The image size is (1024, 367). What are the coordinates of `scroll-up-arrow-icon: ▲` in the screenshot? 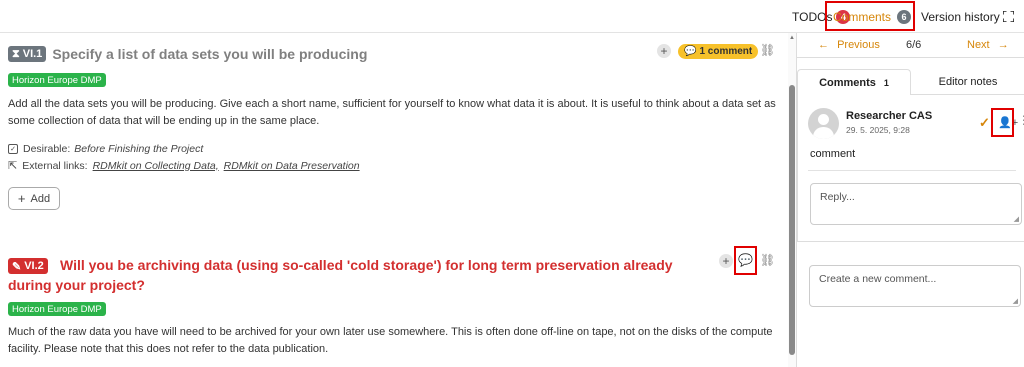 It's located at (792, 38).